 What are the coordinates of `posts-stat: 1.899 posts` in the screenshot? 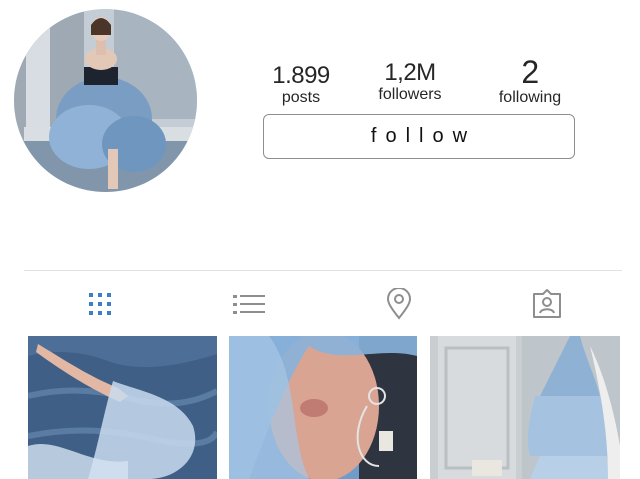 It's located at (301, 85).